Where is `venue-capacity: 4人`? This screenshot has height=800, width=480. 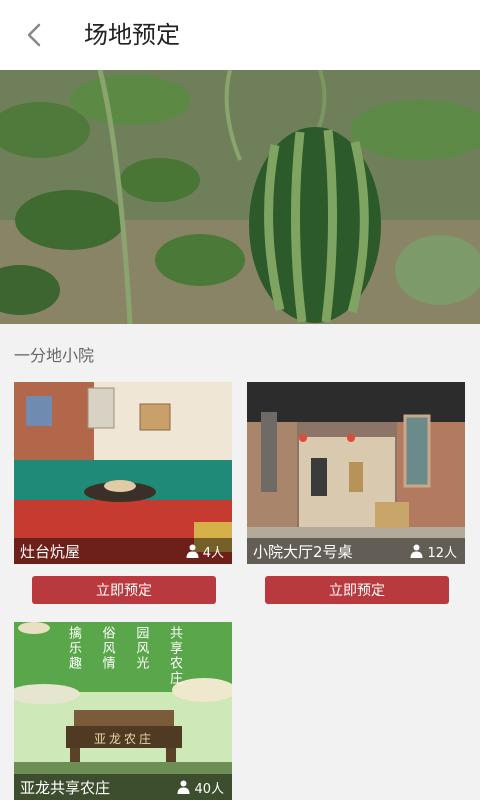
venue-capacity: 4人 is located at coordinates (205, 551).